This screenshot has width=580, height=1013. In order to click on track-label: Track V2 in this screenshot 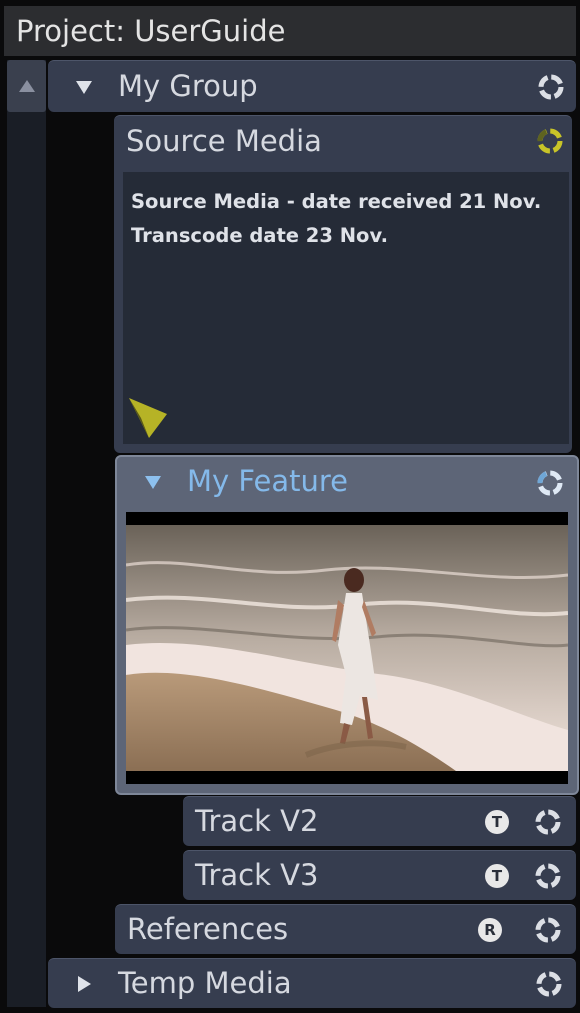, I will do `click(257, 821)`.